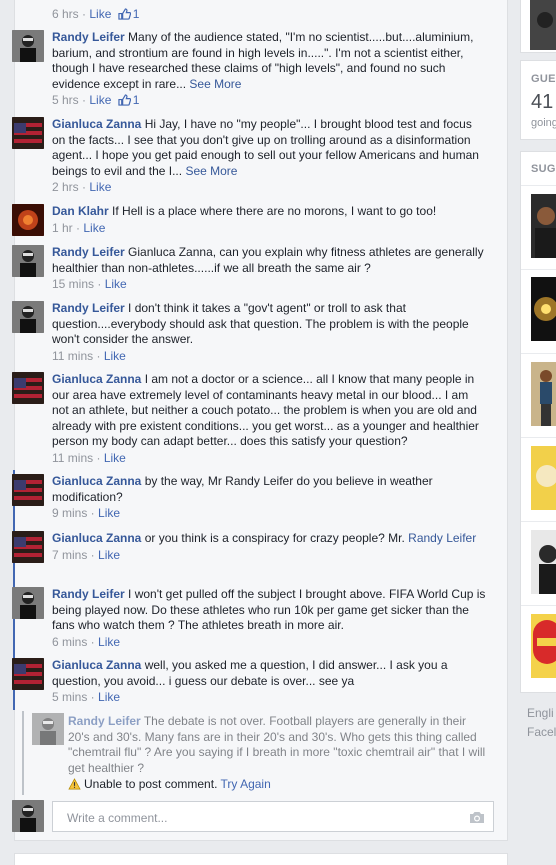 This screenshot has height=865, width=556. Describe the element at coordinates (89, 284) in the screenshot. I see `comment-meta: 15 mins · Like` at that location.